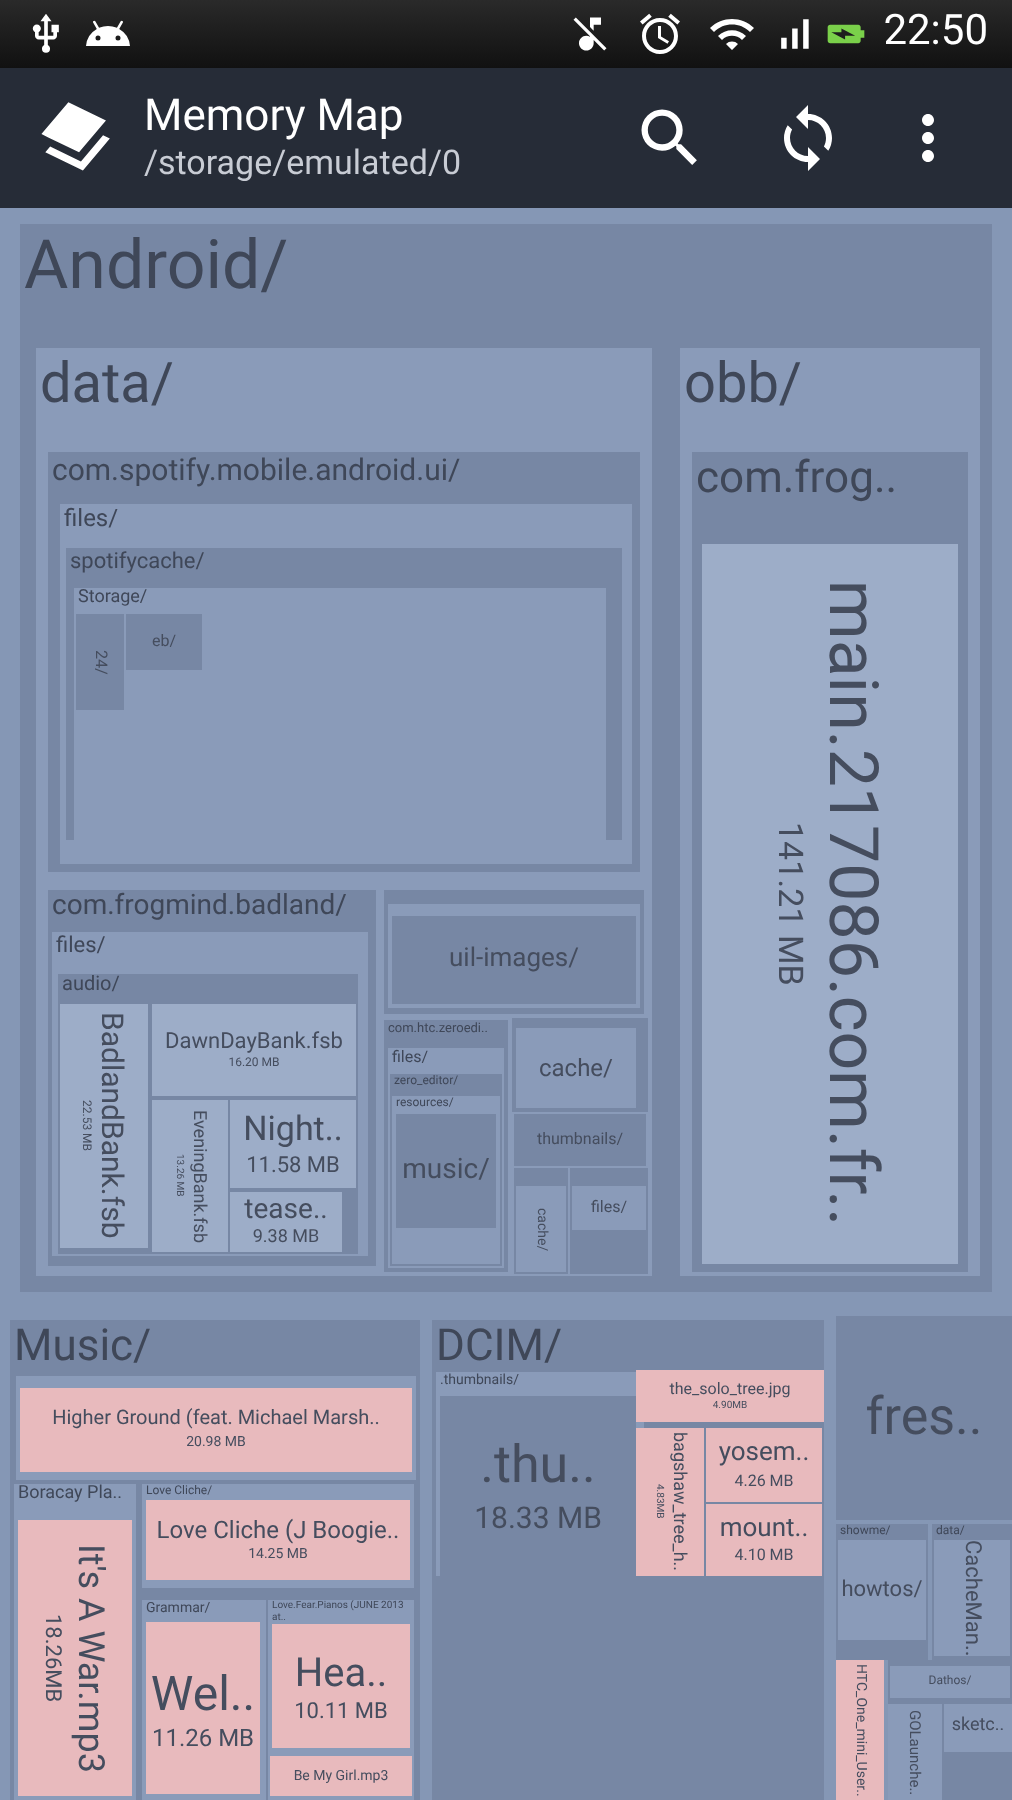 The height and width of the screenshot is (1800, 1012). Describe the element at coordinates (91, 986) in the screenshot. I see `folder-label: audio/` at that location.